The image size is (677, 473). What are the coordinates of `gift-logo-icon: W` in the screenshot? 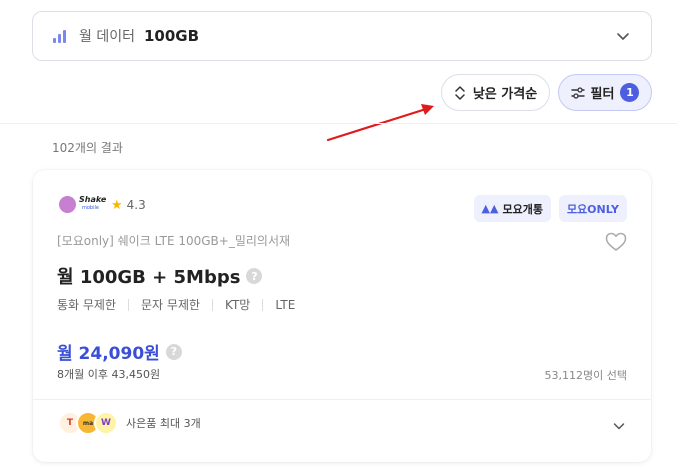 It's located at (106, 423).